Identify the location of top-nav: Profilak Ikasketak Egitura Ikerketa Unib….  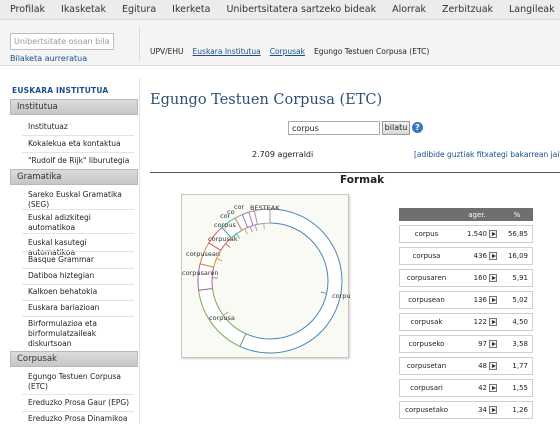
(280, 10).